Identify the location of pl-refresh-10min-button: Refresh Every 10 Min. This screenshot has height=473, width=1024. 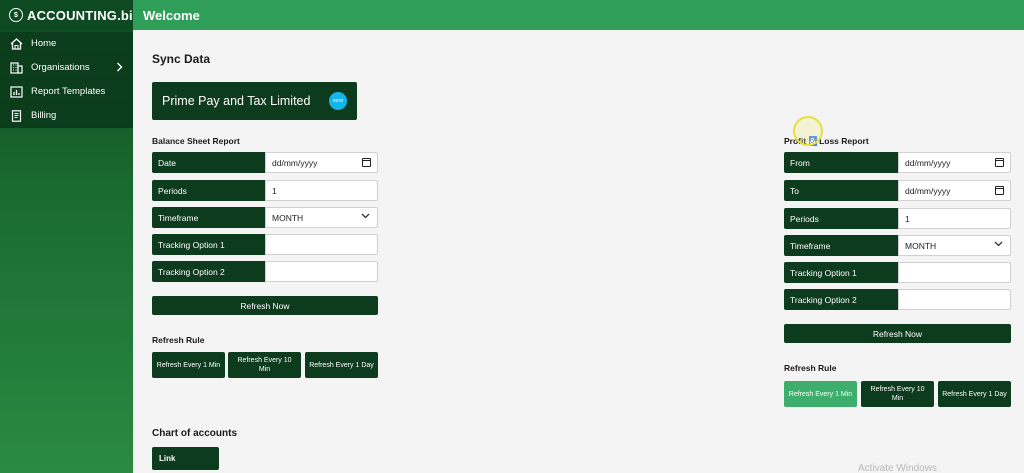
(897, 394).